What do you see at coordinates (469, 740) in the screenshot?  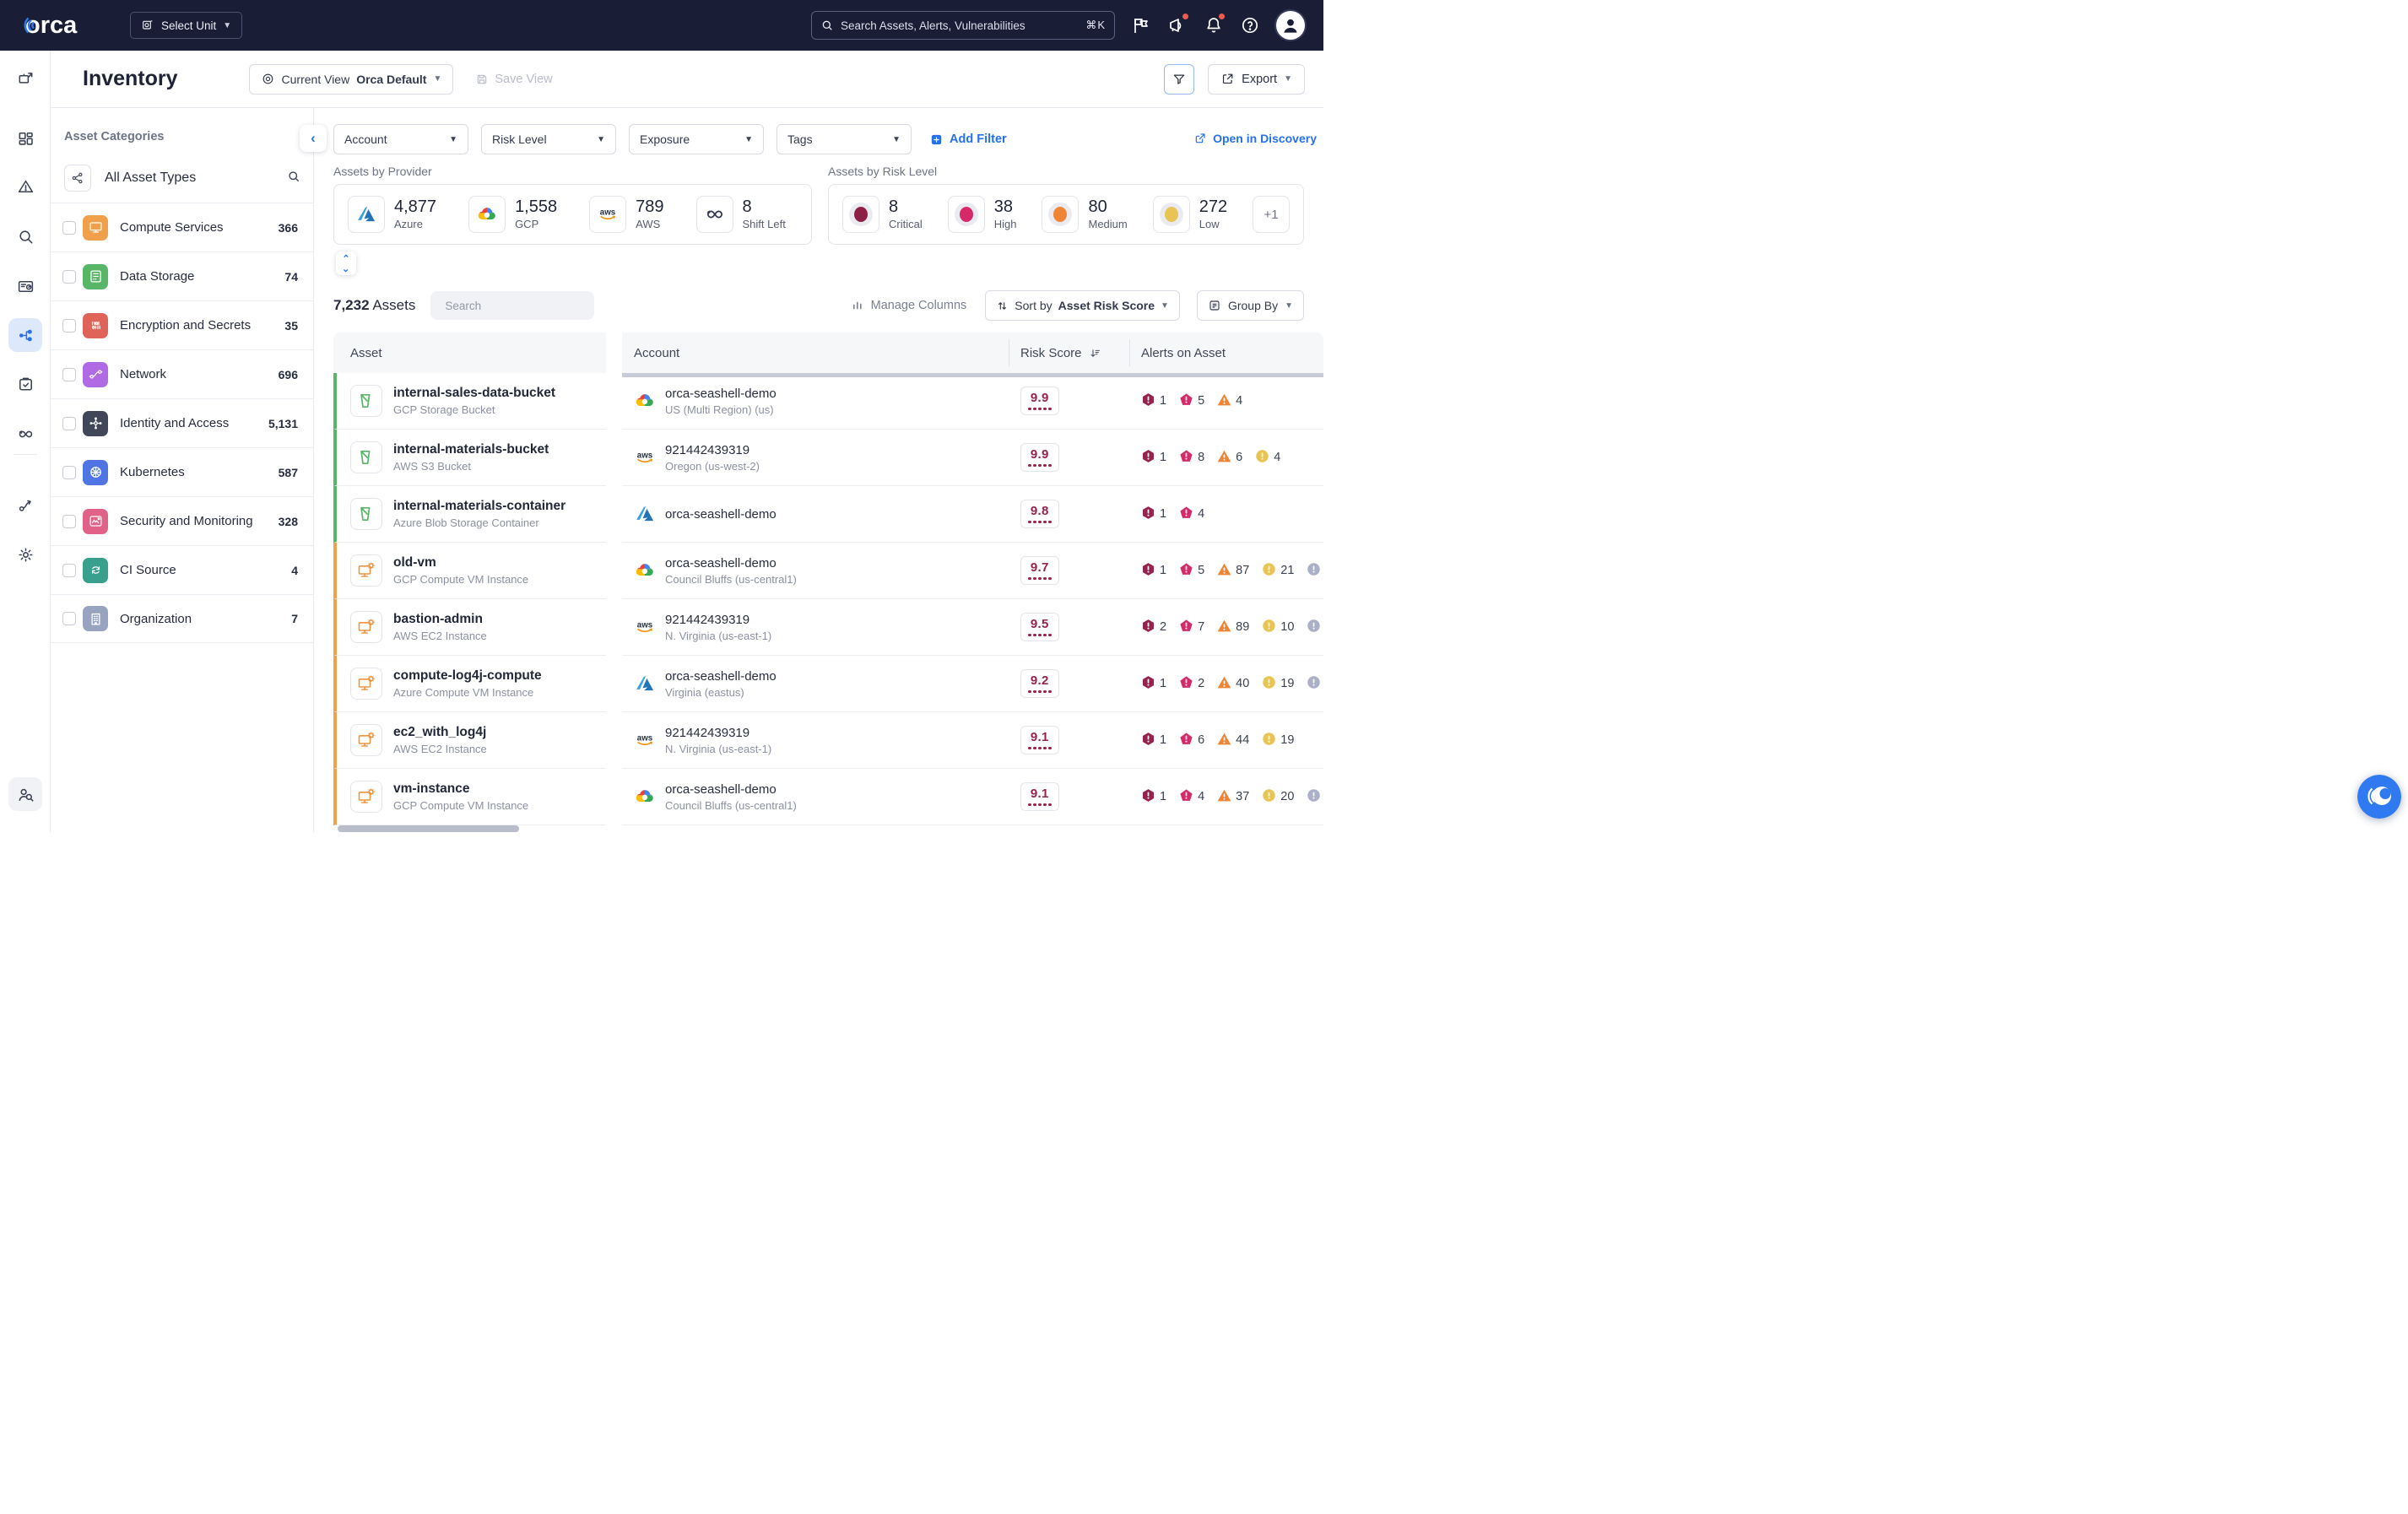 I see `table-row-asset: ec2_with_log4j AWS EC2 Instance` at bounding box center [469, 740].